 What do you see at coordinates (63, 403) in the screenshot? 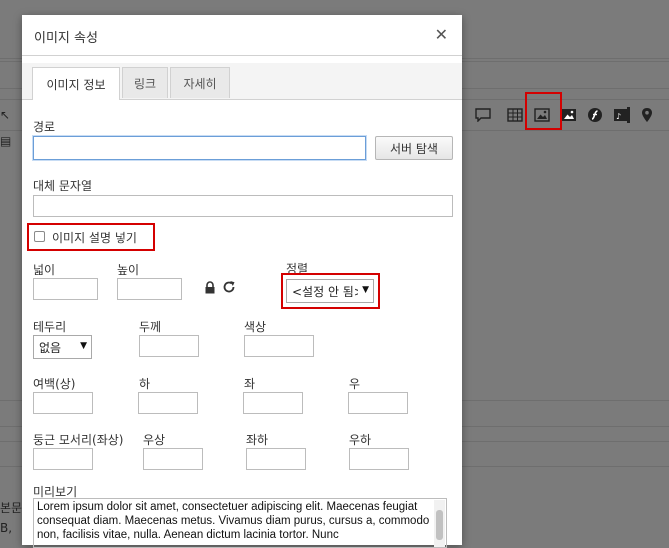
I see `margin-top-input` at bounding box center [63, 403].